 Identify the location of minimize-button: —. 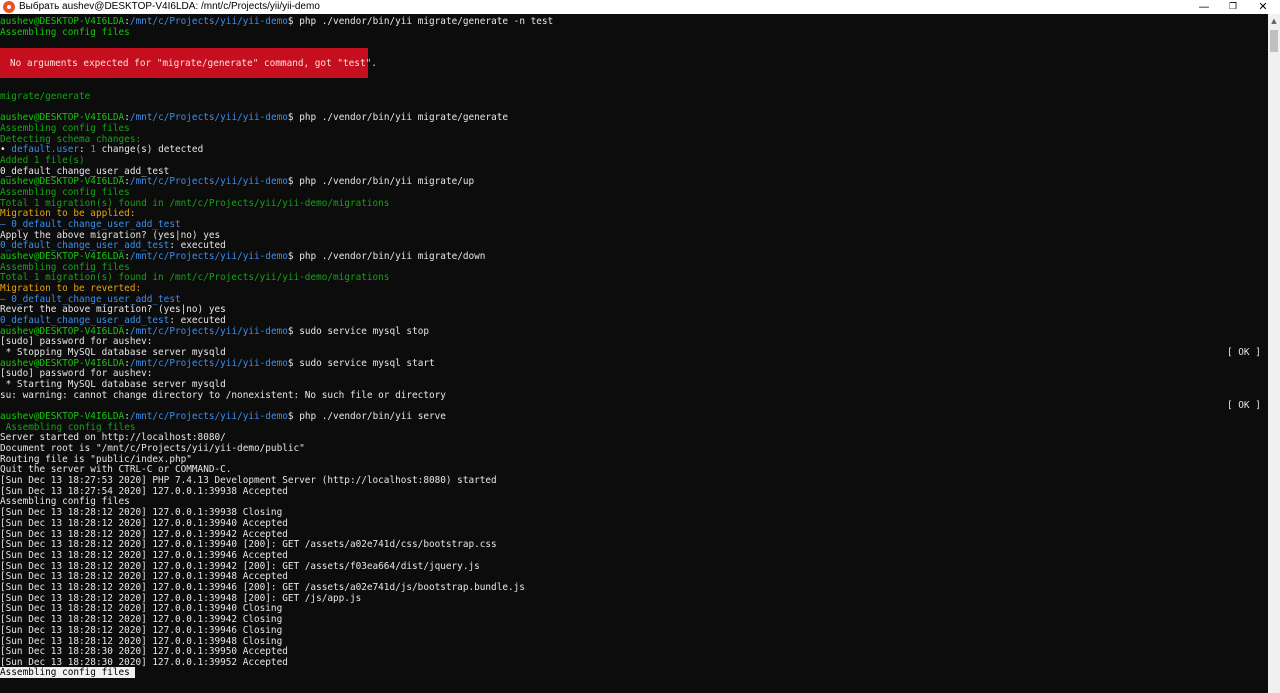
(1204, 7).